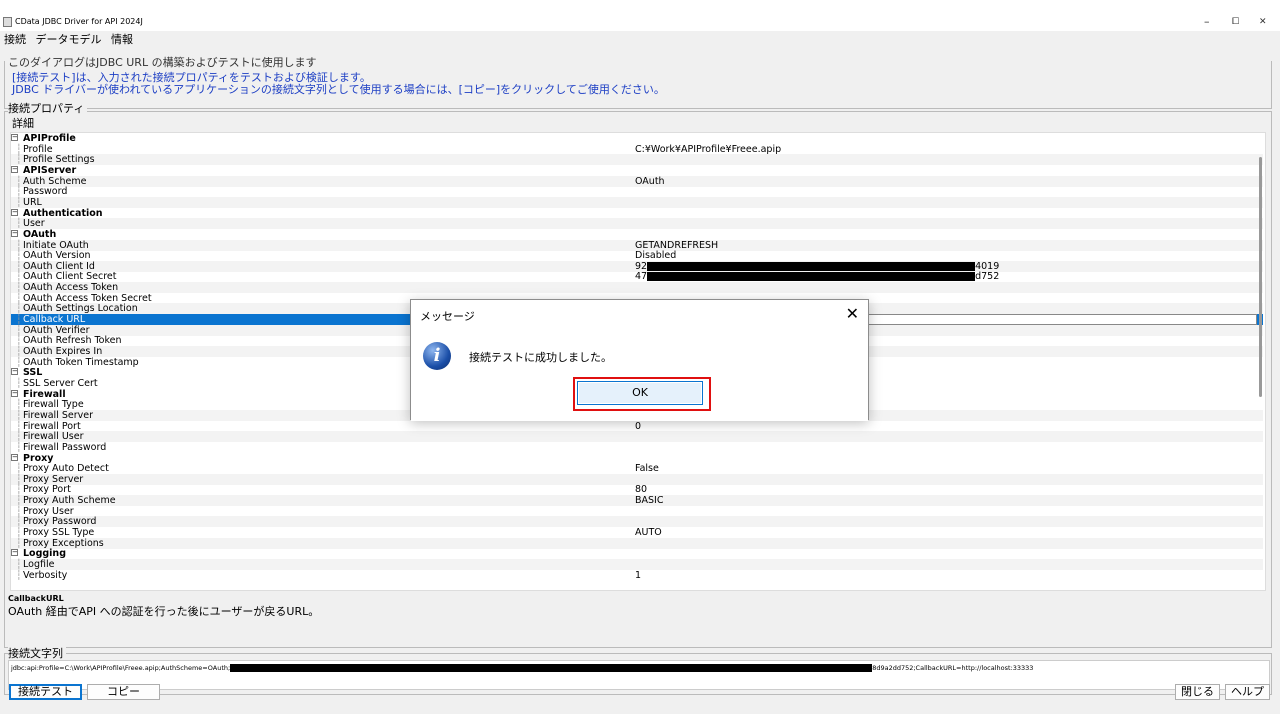  What do you see at coordinates (79, 21) in the screenshot?
I see `window-title: CData JDBC Driver for API 2024J` at bounding box center [79, 21].